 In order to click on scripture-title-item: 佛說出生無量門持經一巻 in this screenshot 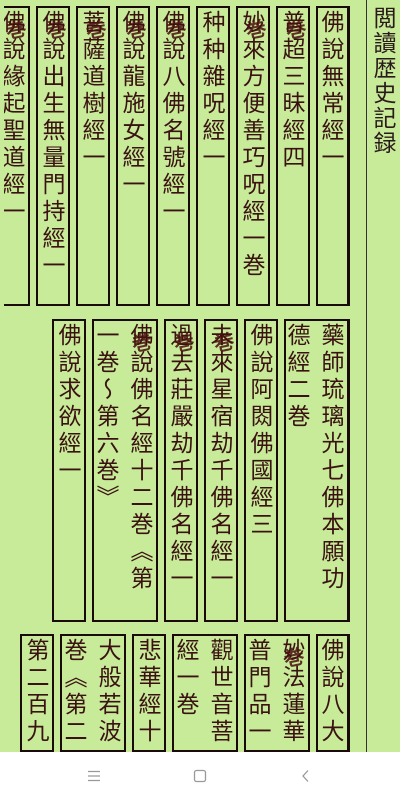, I will do `click(53, 156)`.